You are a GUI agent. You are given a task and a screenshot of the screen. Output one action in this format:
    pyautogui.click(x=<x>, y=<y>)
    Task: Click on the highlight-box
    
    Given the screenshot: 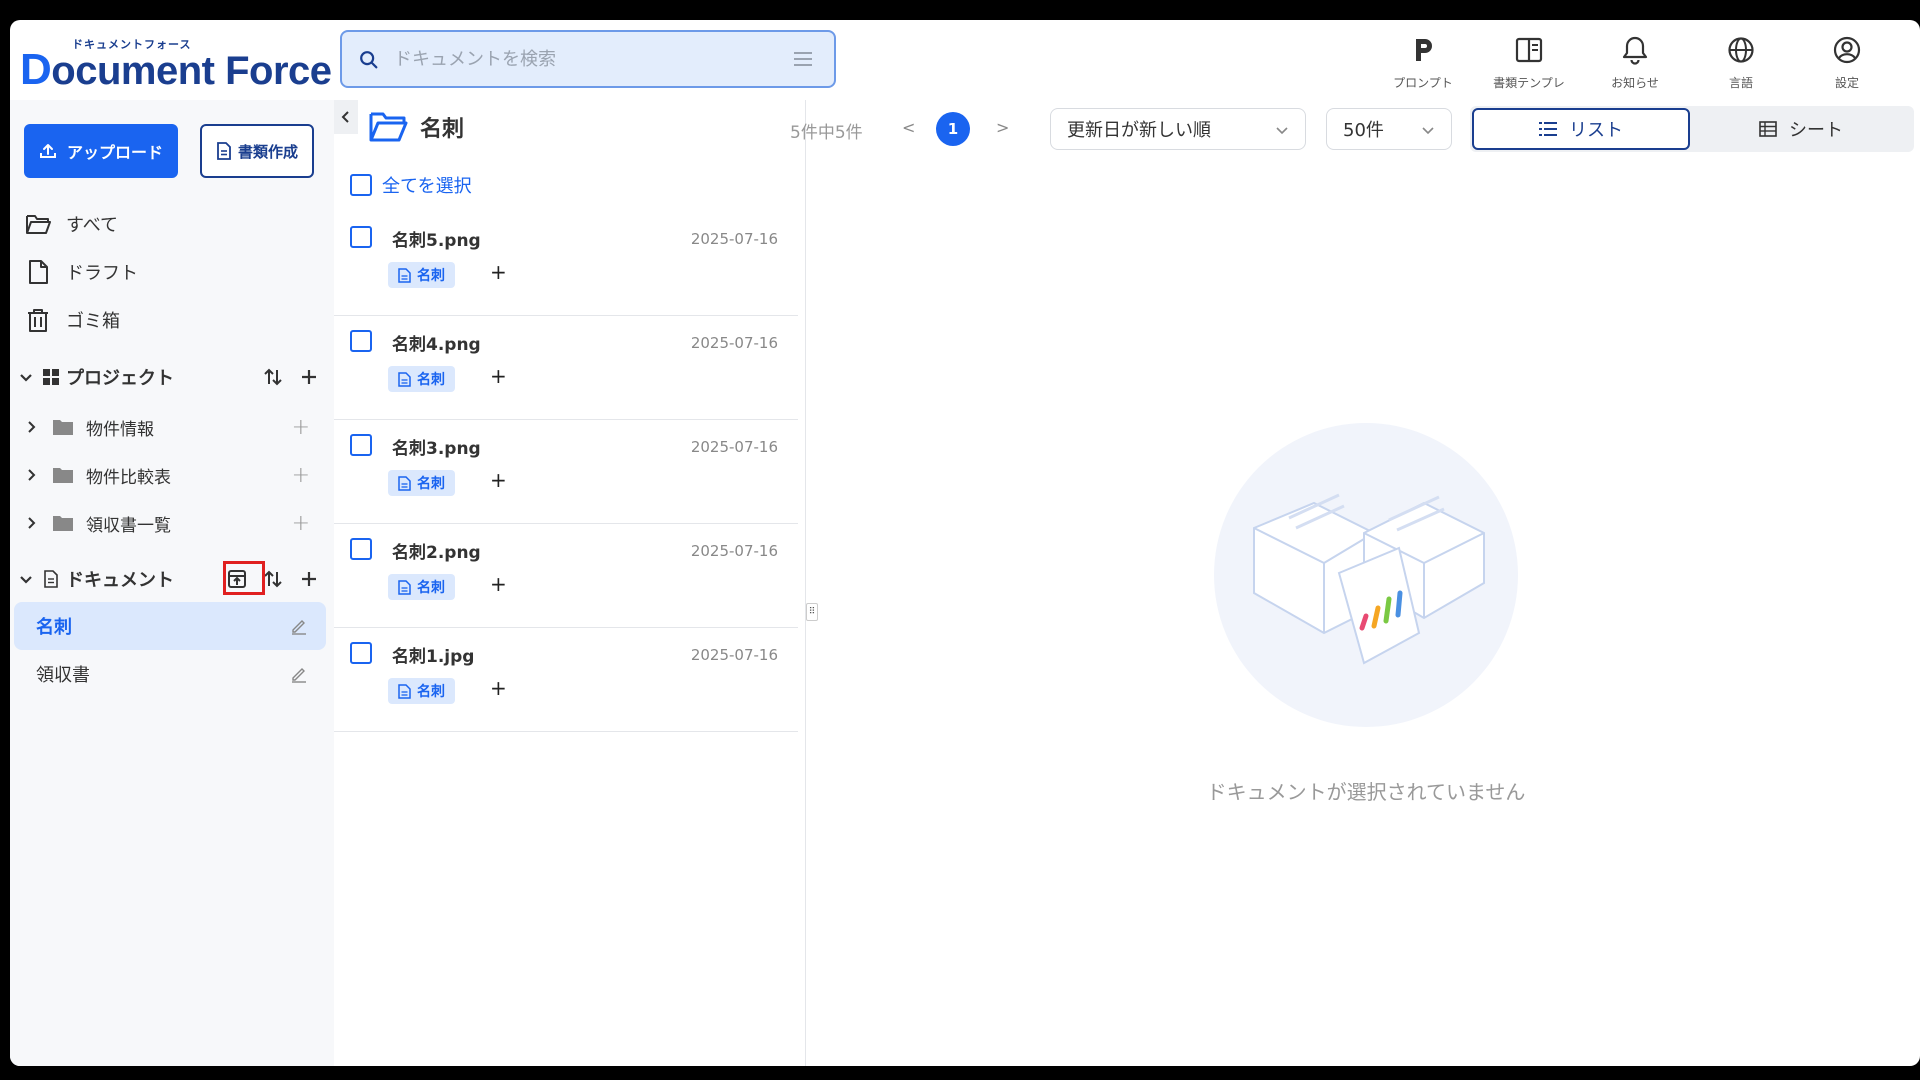 What is the action you would take?
    pyautogui.click(x=244, y=578)
    